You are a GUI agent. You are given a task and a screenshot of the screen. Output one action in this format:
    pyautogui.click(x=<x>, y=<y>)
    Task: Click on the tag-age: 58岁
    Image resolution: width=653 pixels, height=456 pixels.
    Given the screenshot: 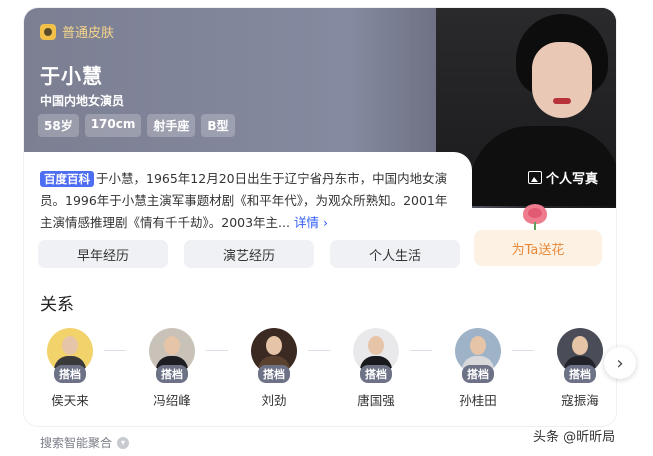 What is the action you would take?
    pyautogui.click(x=58, y=125)
    